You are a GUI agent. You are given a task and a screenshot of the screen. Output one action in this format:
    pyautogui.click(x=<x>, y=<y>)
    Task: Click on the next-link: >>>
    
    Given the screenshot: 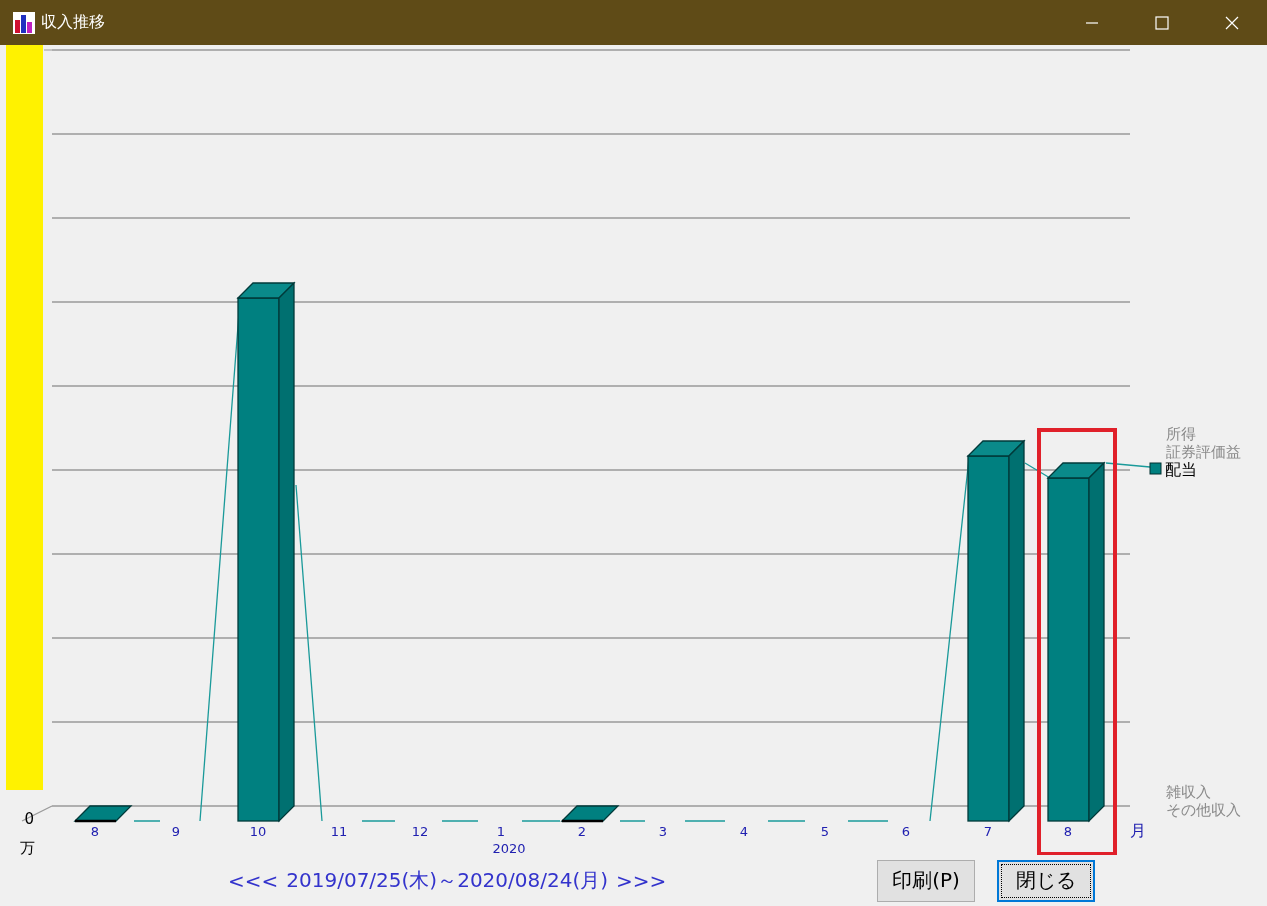 What is the action you would take?
    pyautogui.click(x=641, y=880)
    